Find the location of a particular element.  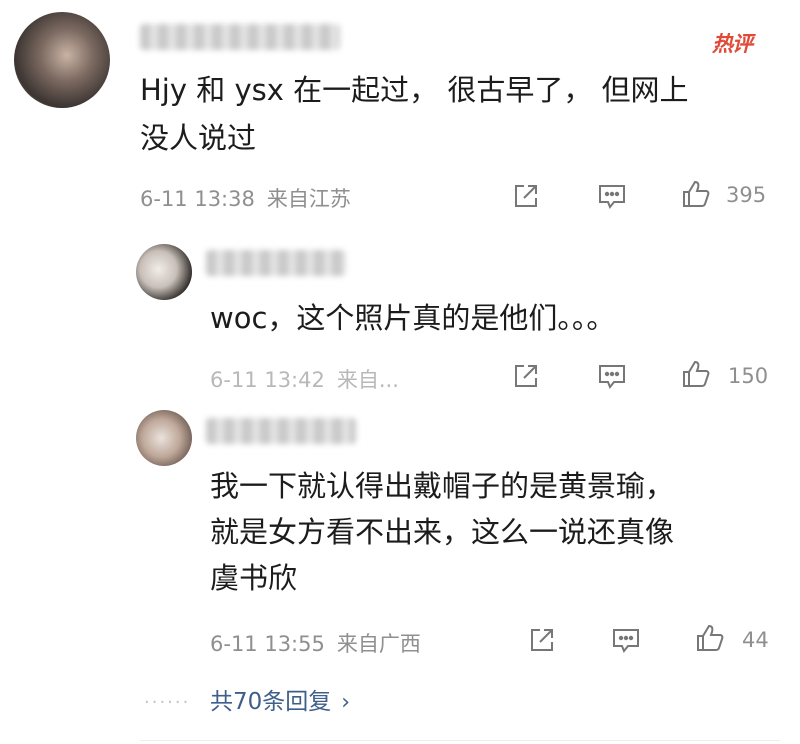

like-count: 44 is located at coordinates (755, 640).